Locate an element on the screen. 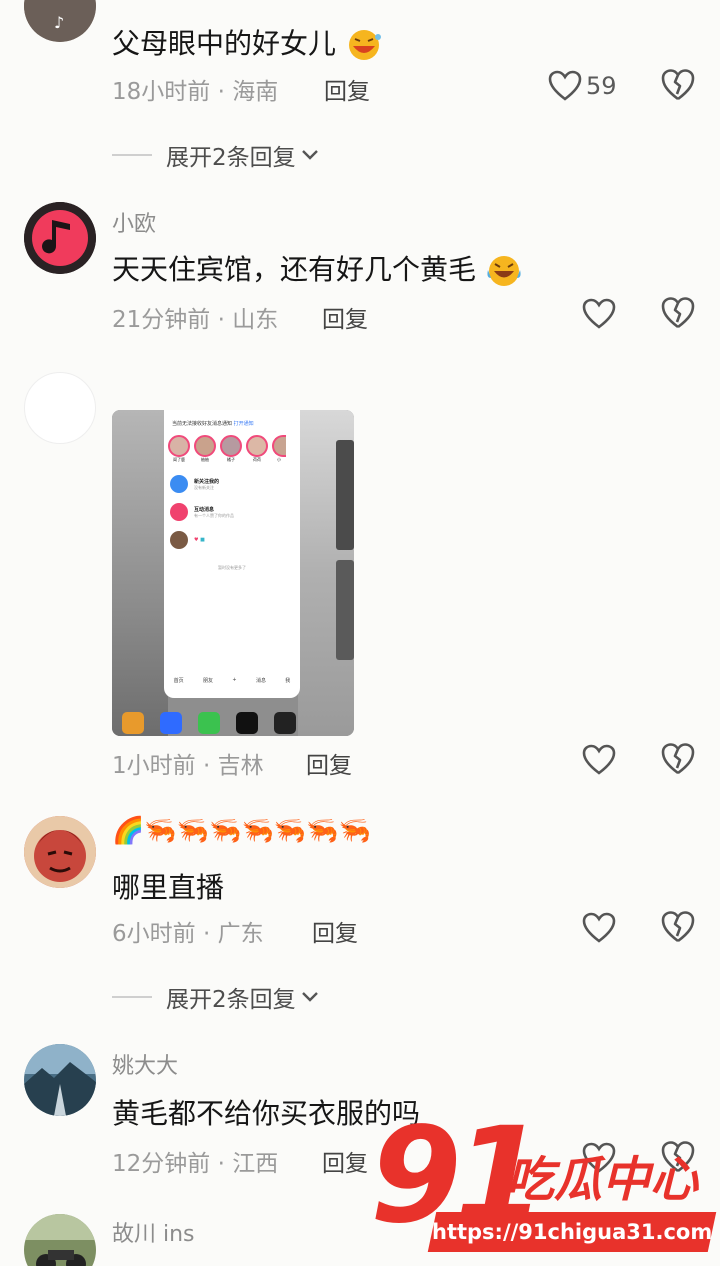 The width and height of the screenshot is (720, 1266). empty-note: 暂时没有更多了 is located at coordinates (232, 567).